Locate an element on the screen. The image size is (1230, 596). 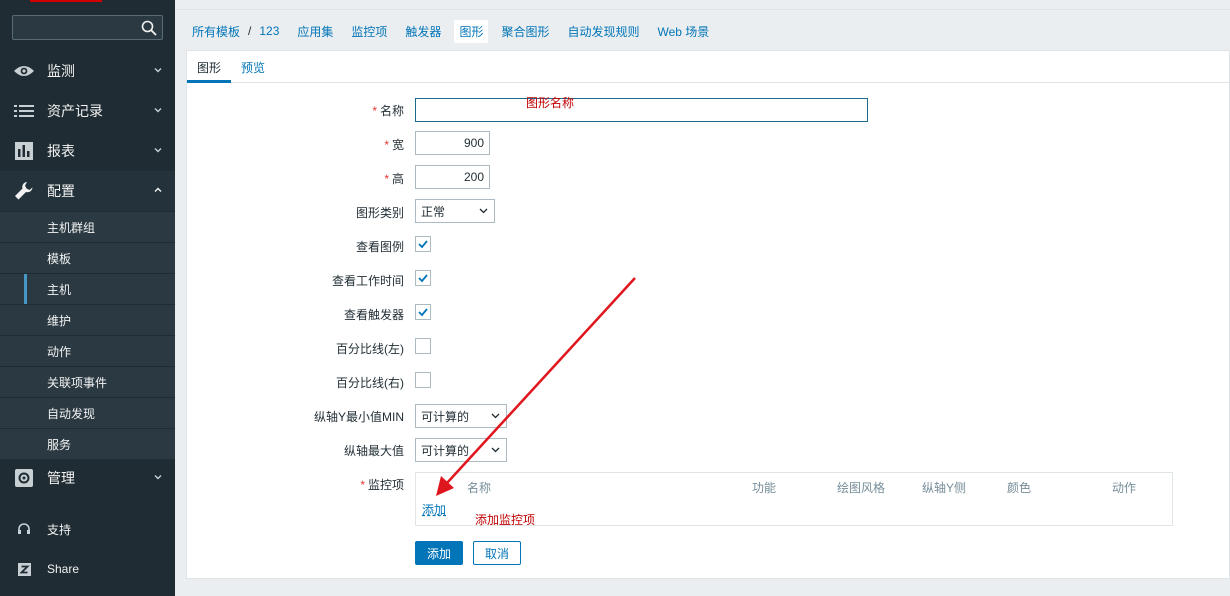
submenu-discovery: 自动发现 is located at coordinates (87, 412).